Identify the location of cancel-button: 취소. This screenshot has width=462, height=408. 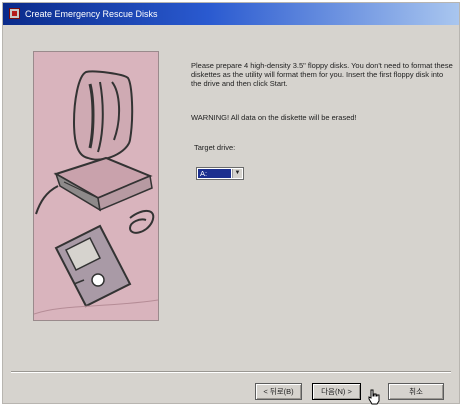
(416, 391).